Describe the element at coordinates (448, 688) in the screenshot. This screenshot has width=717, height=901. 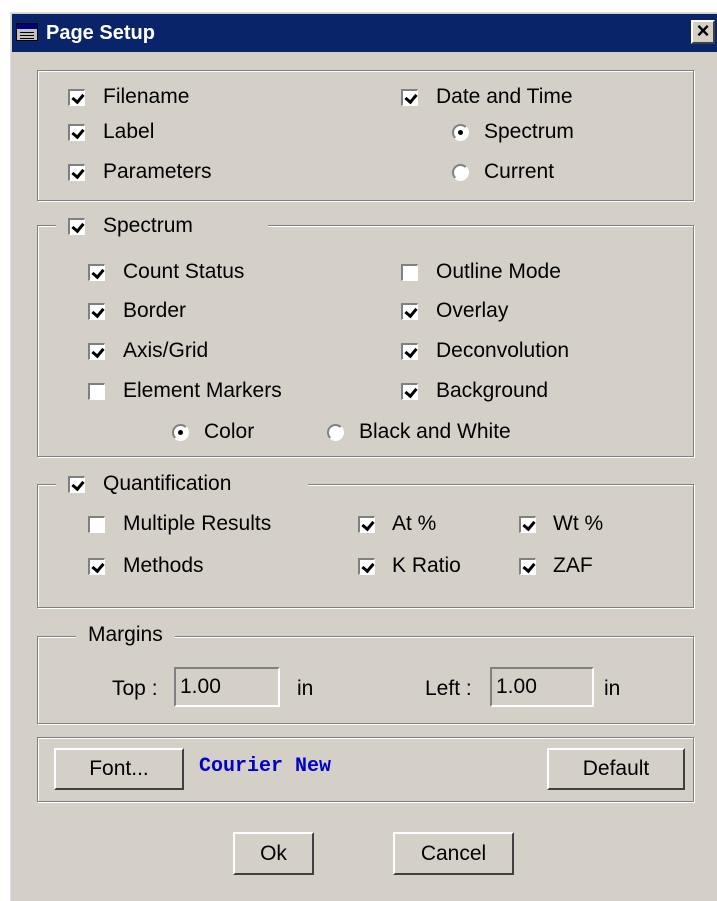
I see `left-margin-label: Left :` at that location.